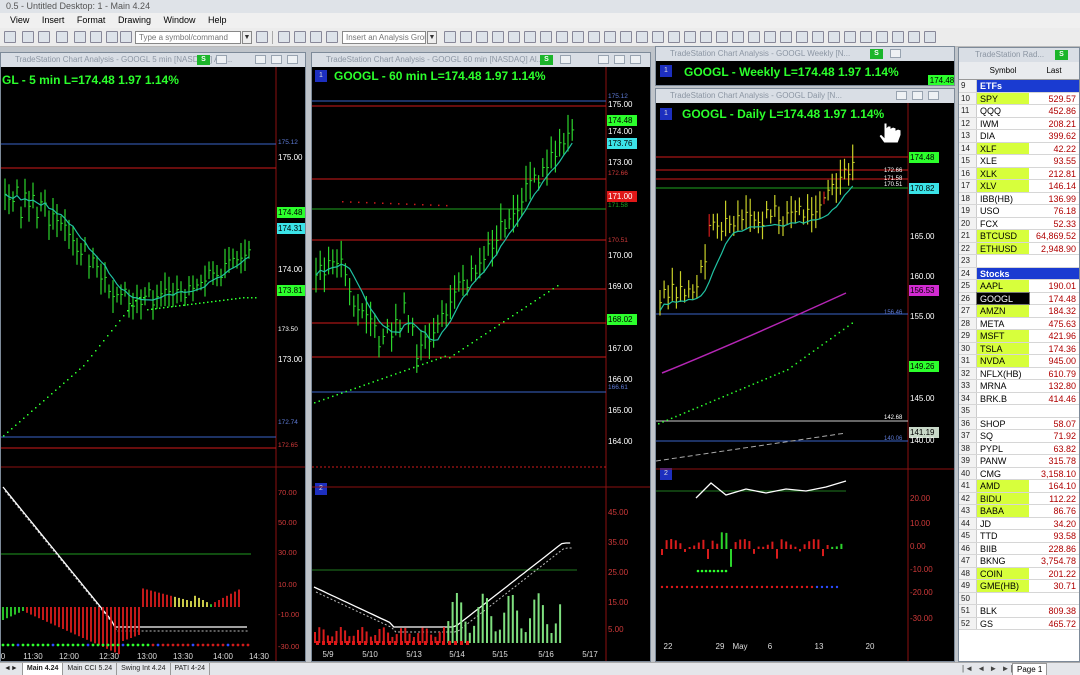 The width and height of the screenshot is (1080, 675). I want to click on zoom-icon, so click(332, 37).